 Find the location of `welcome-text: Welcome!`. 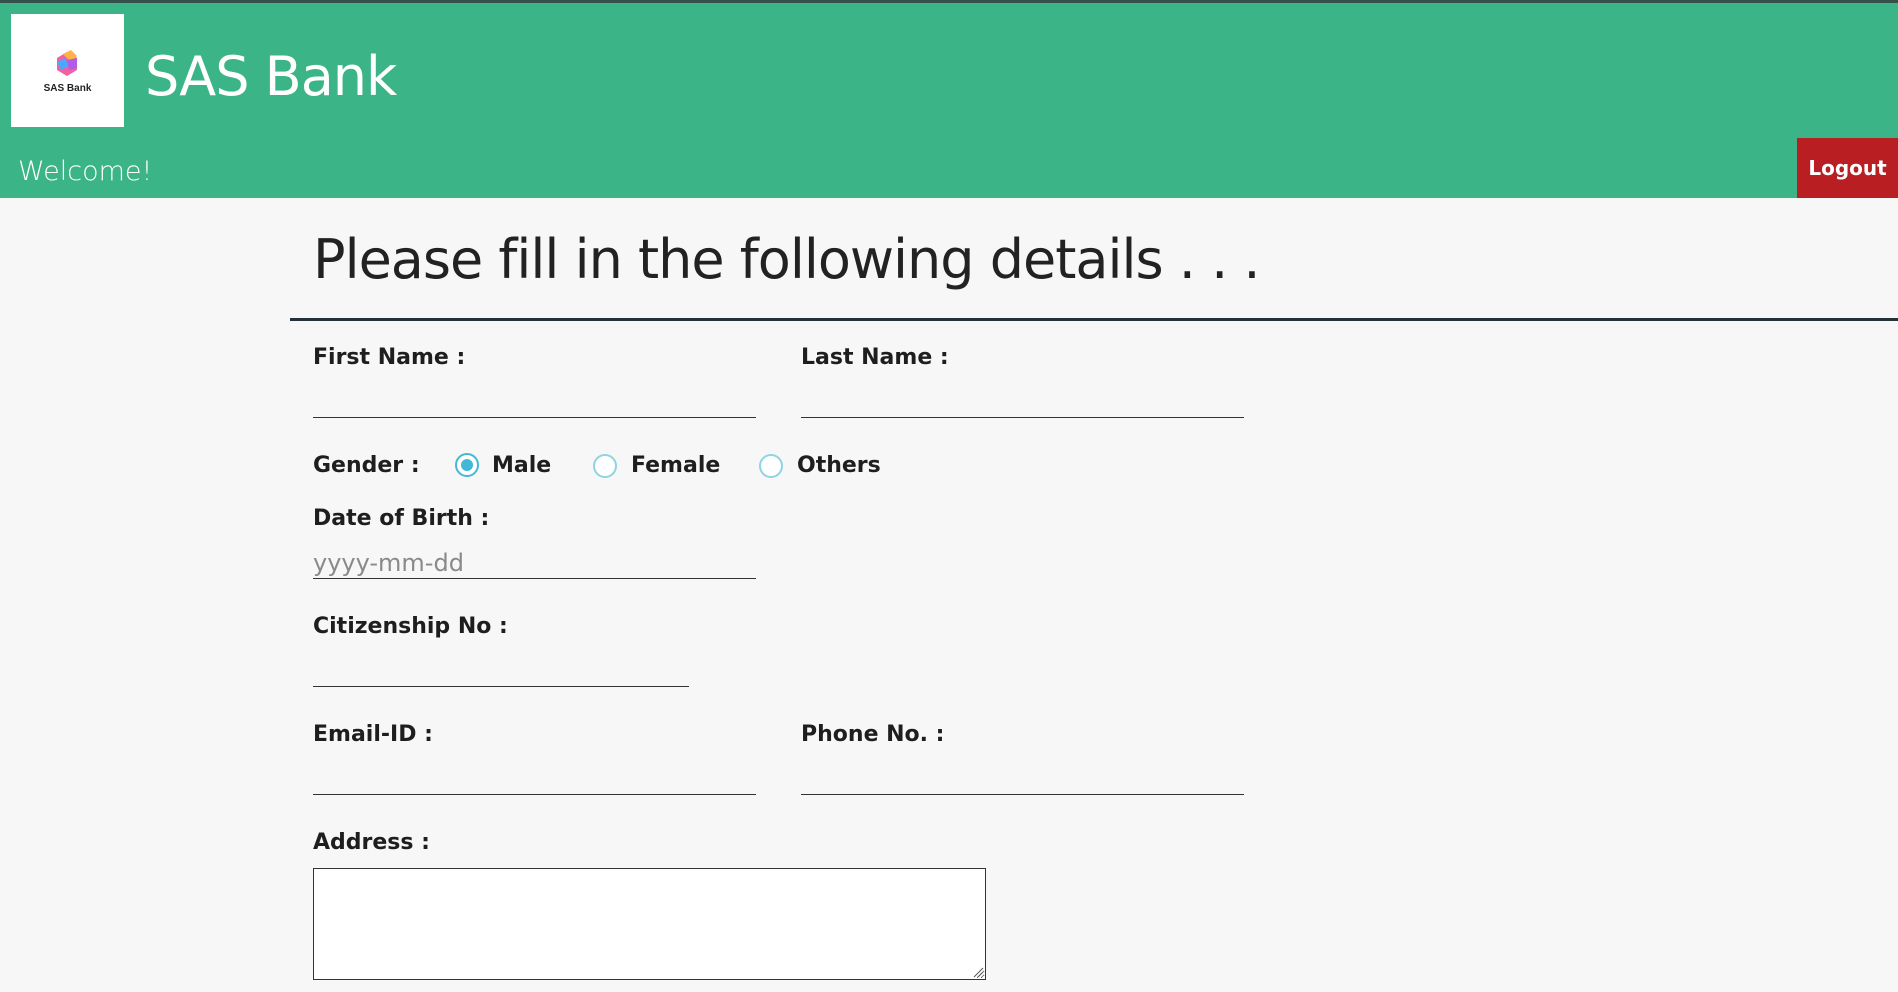

welcome-text: Welcome! is located at coordinates (85, 171).